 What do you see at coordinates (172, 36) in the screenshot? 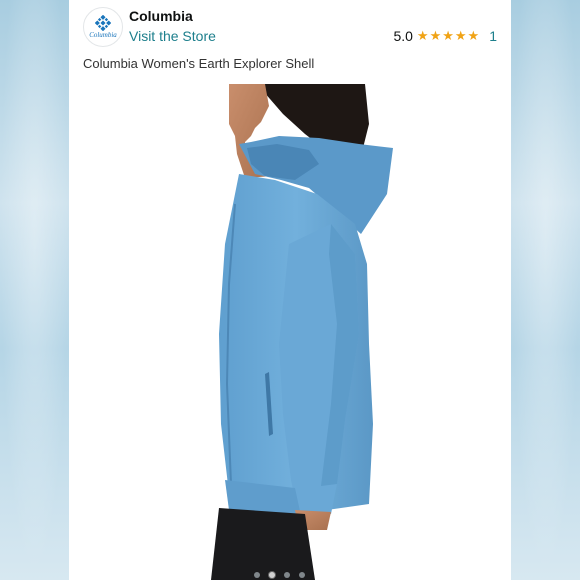
I see `visit-store-link: Visit the Store` at bounding box center [172, 36].